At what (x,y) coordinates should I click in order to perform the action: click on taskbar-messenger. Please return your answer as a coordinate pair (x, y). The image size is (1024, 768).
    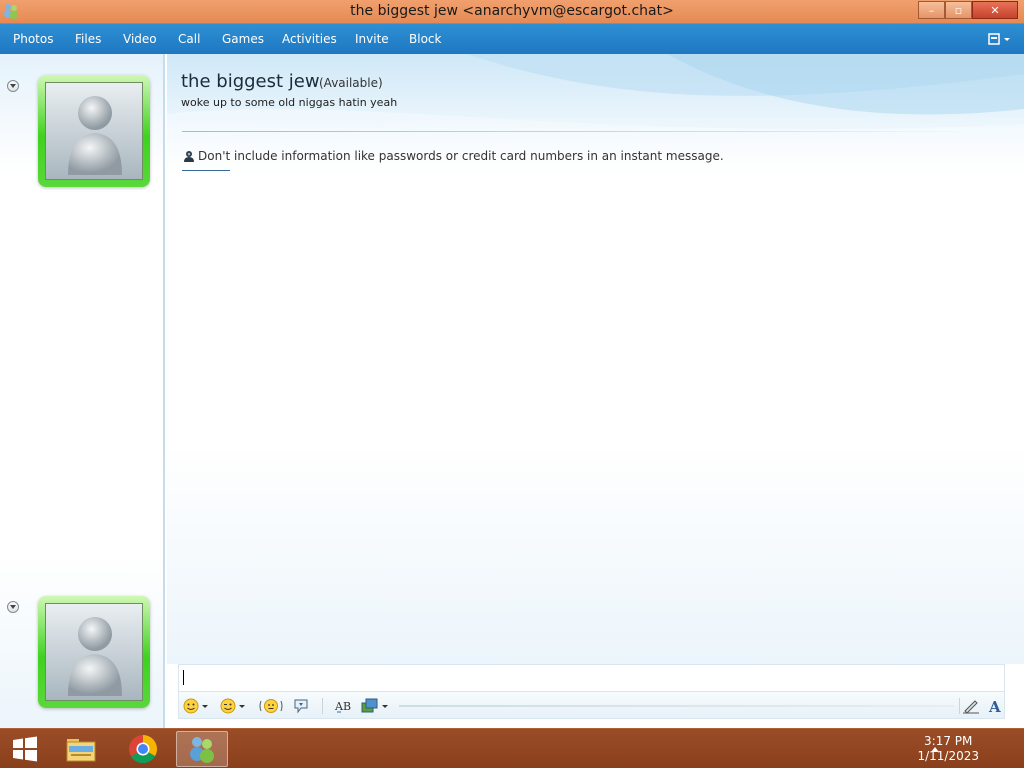
    Looking at the image, I should click on (202, 749).